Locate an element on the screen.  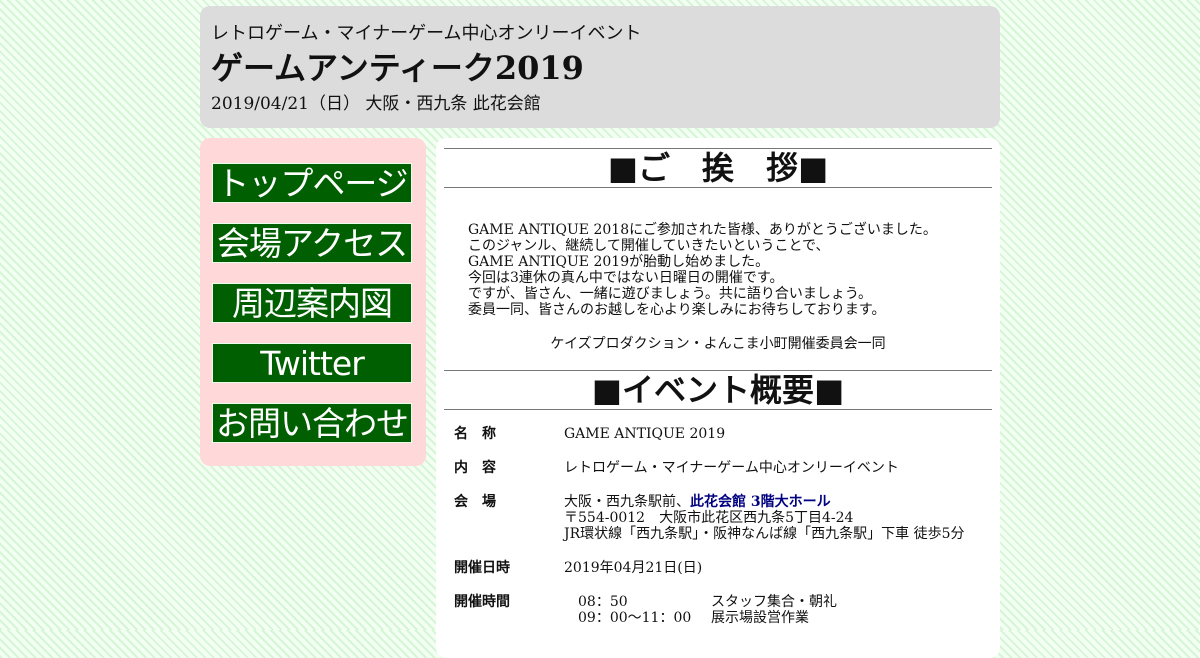
greeting-line: 委員一同、皆さんのお越しを心より楽しみにお待ちしております。 is located at coordinates (677, 310).